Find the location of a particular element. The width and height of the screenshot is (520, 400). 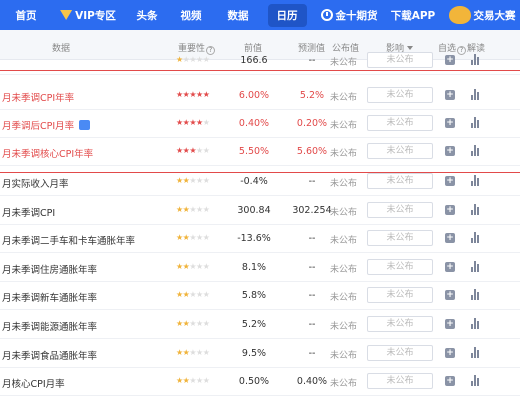

row-indicator-label: 月核心CPI月率 is located at coordinates (33, 384).